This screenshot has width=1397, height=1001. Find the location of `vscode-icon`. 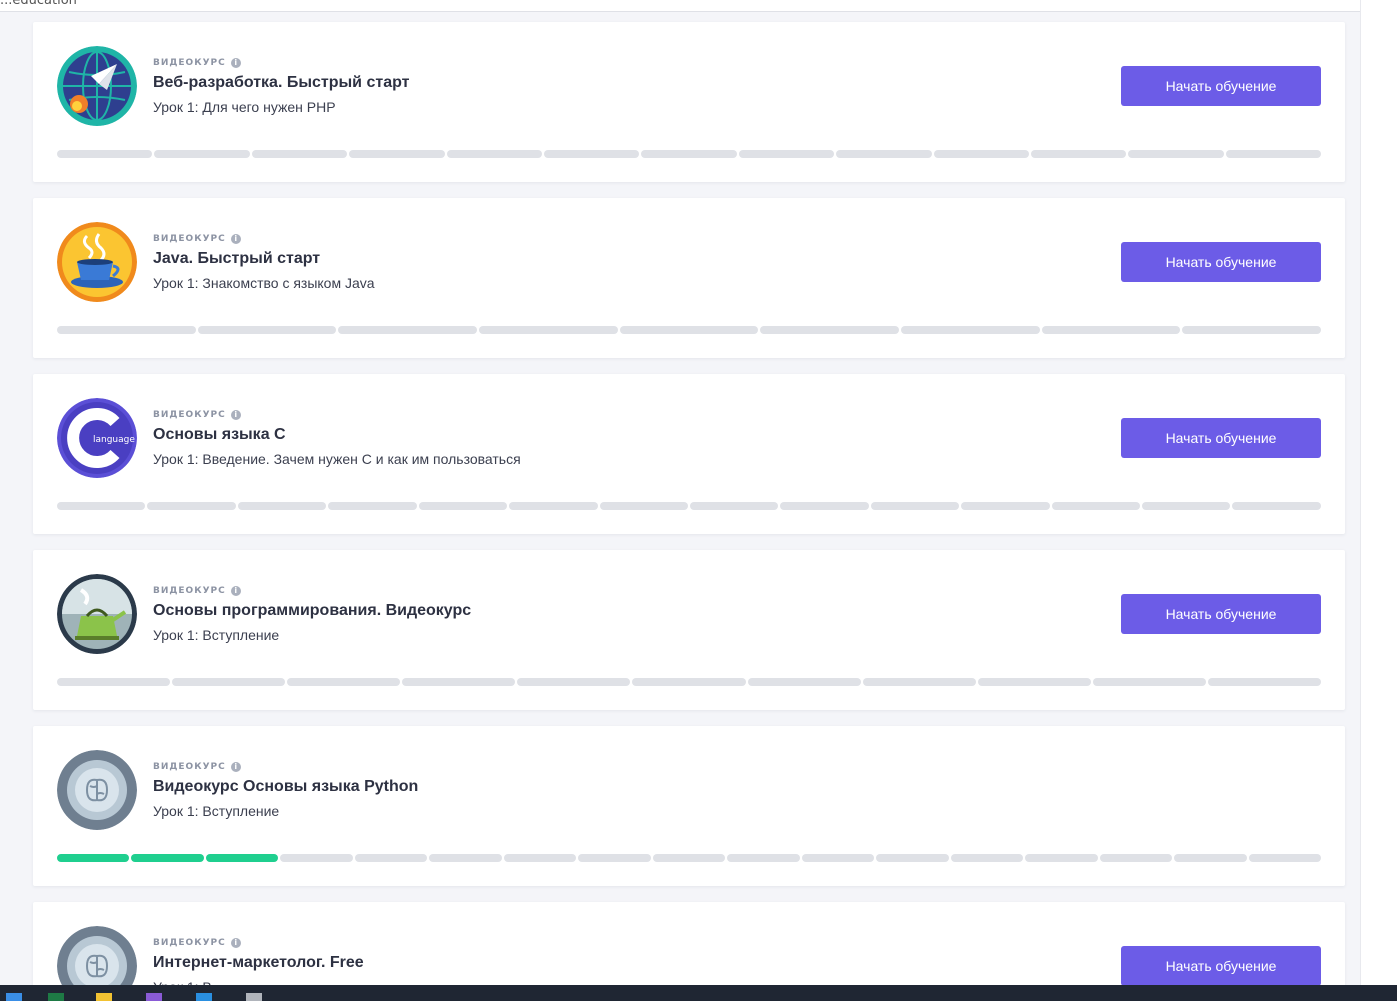

vscode-icon is located at coordinates (204, 997).